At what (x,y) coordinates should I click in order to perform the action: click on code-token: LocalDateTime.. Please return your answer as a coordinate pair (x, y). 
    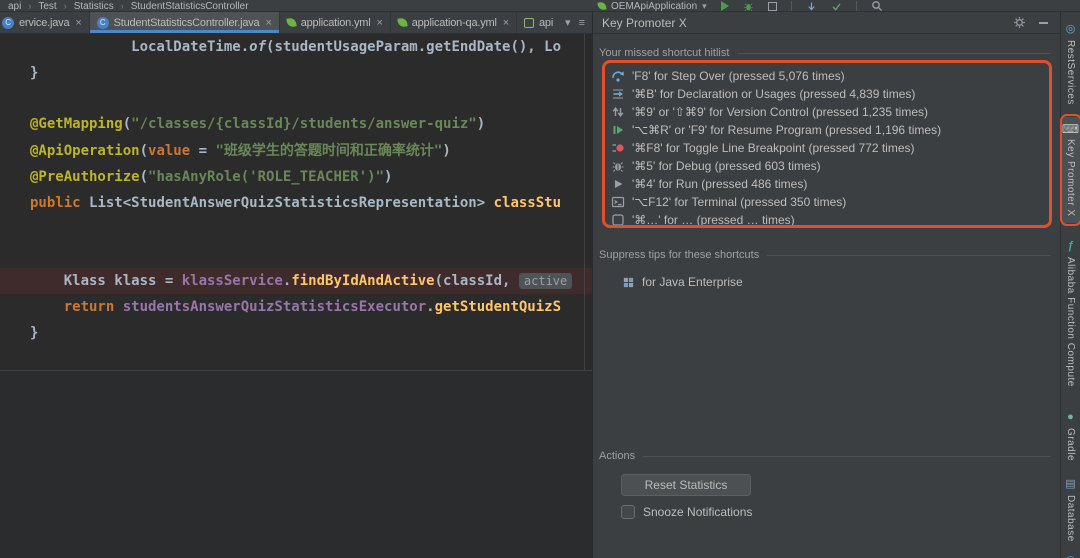
    Looking at the image, I should click on (140, 47).